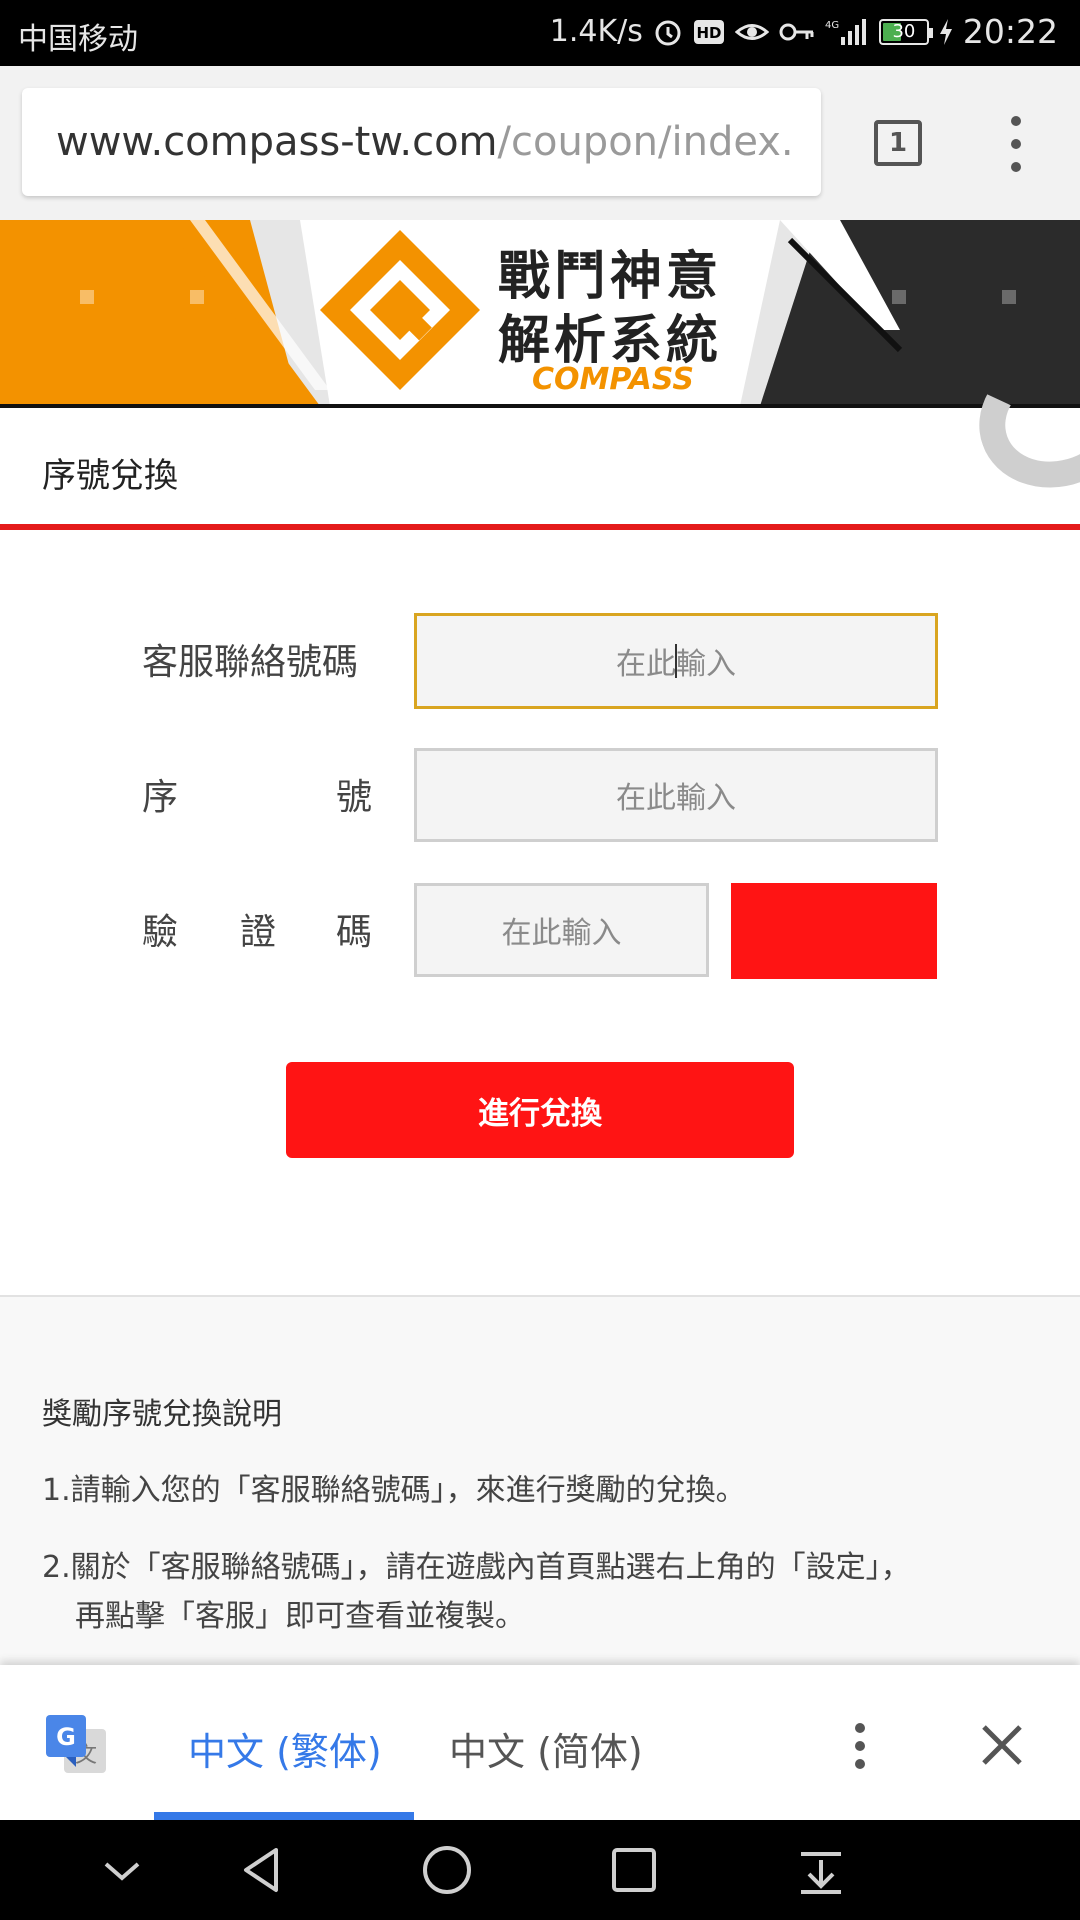 The image size is (1080, 1920). Describe the element at coordinates (160, 932) in the screenshot. I see `captcha-label-first: 驗` at that location.